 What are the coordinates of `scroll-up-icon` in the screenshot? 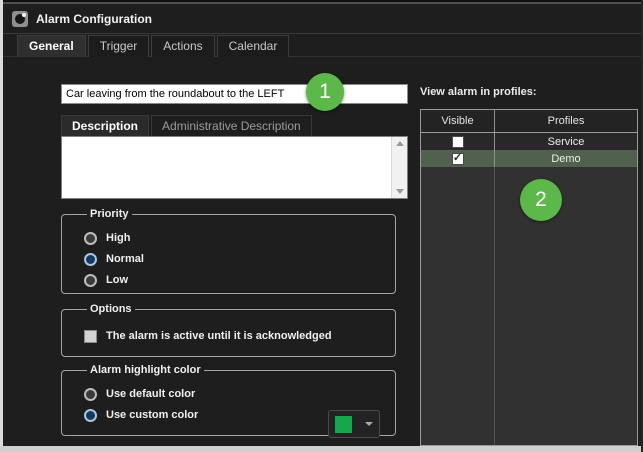 It's located at (399, 143).